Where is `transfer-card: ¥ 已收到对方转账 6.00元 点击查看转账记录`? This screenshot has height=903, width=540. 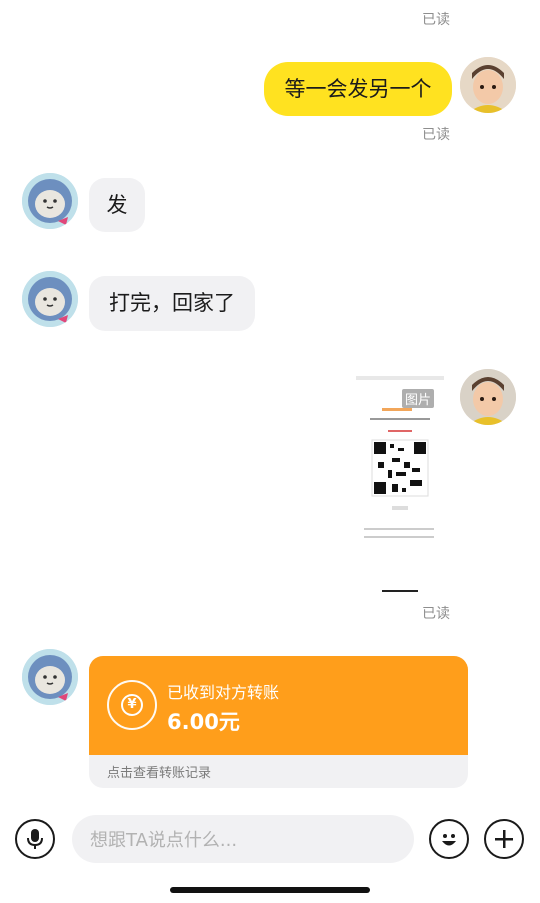
transfer-card: ¥ 已收到对方转账 6.00元 点击查看转账记录 is located at coordinates (278, 722).